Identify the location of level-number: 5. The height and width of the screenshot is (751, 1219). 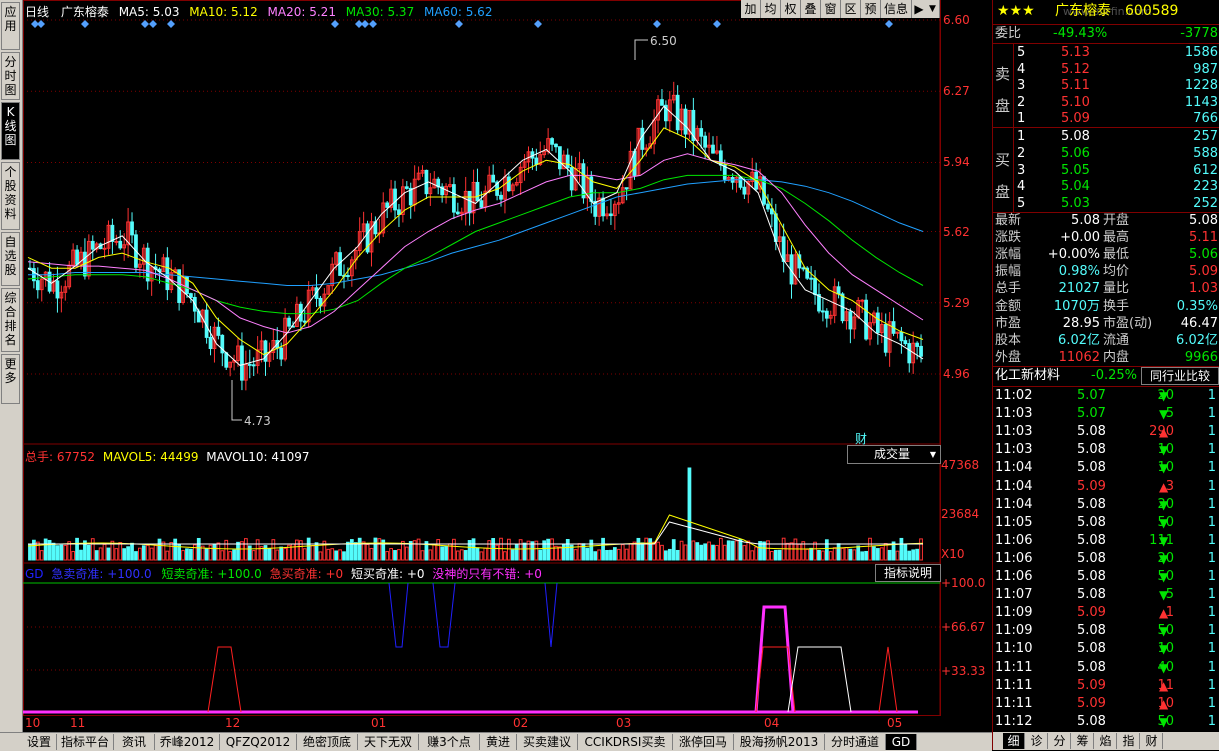
(1021, 204).